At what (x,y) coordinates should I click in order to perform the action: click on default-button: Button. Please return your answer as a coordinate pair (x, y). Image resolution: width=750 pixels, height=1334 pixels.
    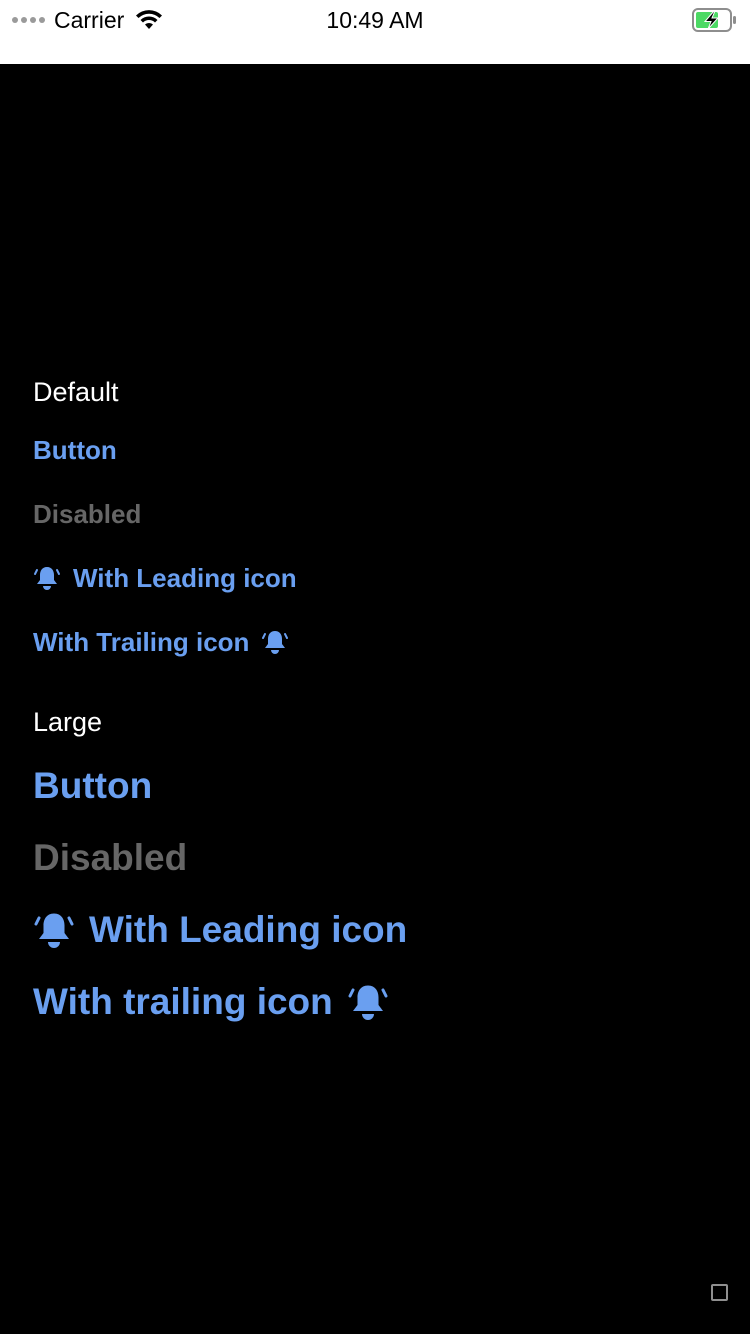
    Looking at the image, I should click on (75, 450).